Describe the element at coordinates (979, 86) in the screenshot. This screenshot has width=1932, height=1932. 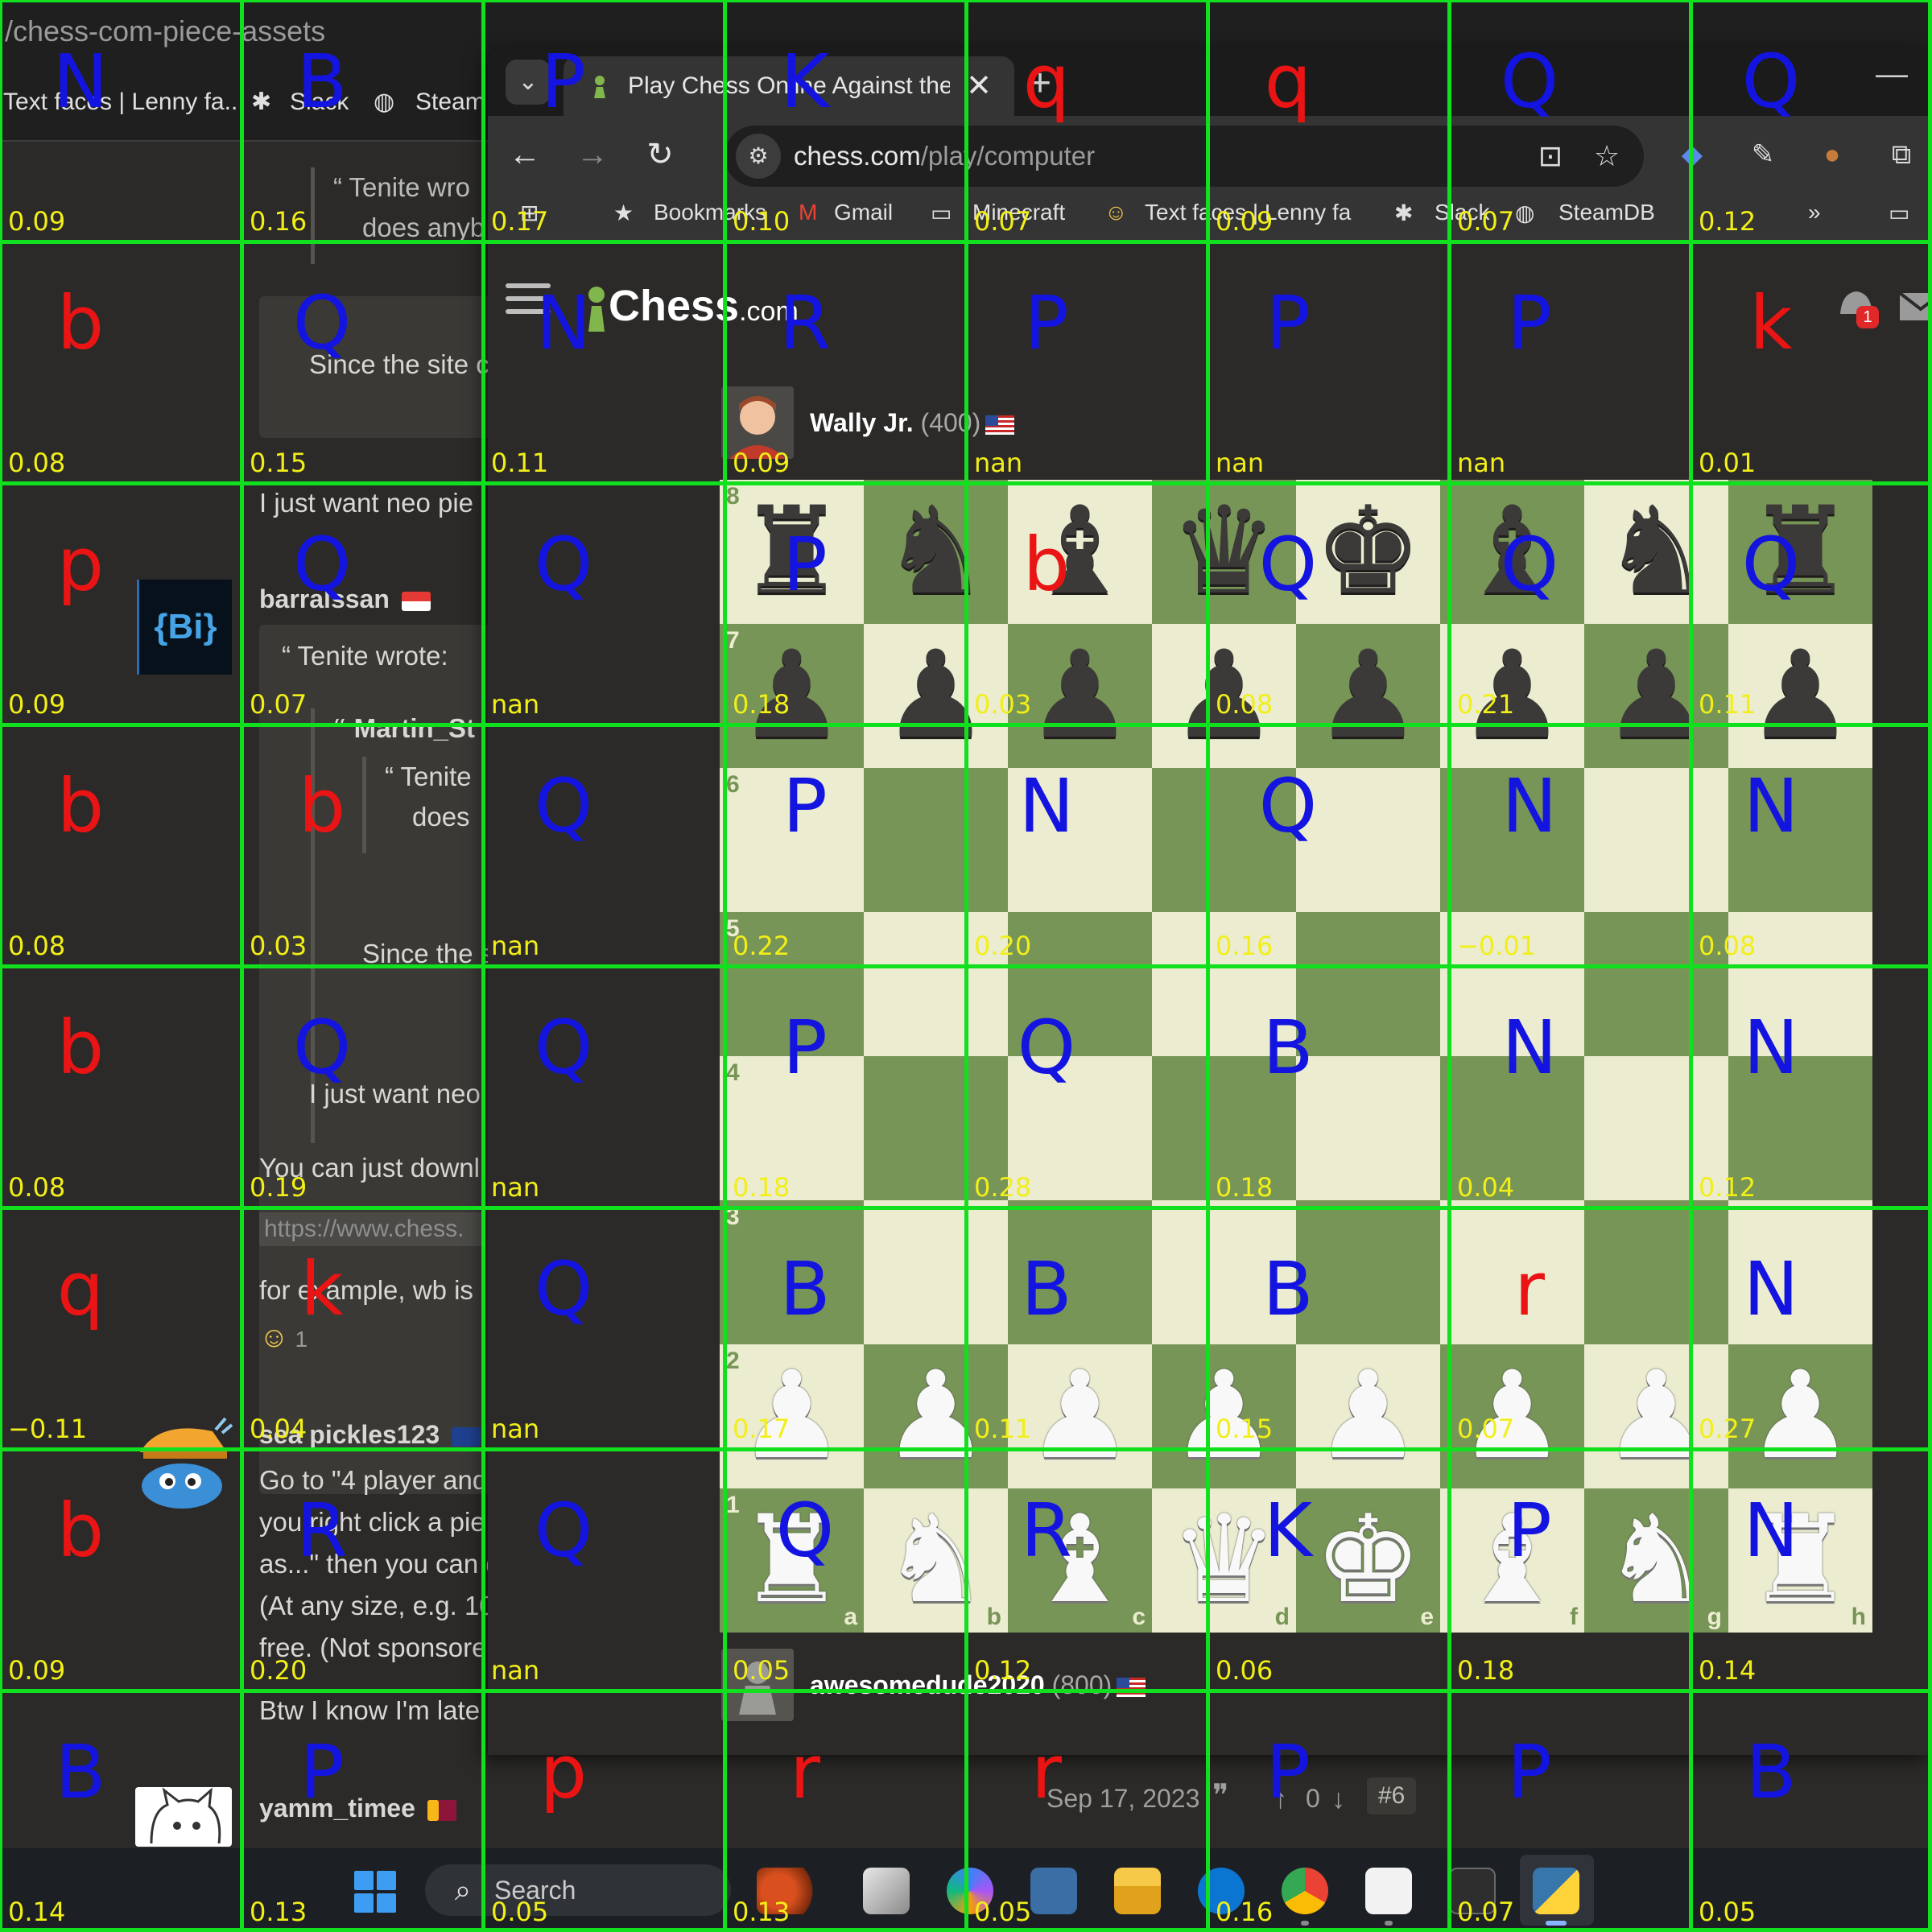
I see `close-icon: ✕` at that location.